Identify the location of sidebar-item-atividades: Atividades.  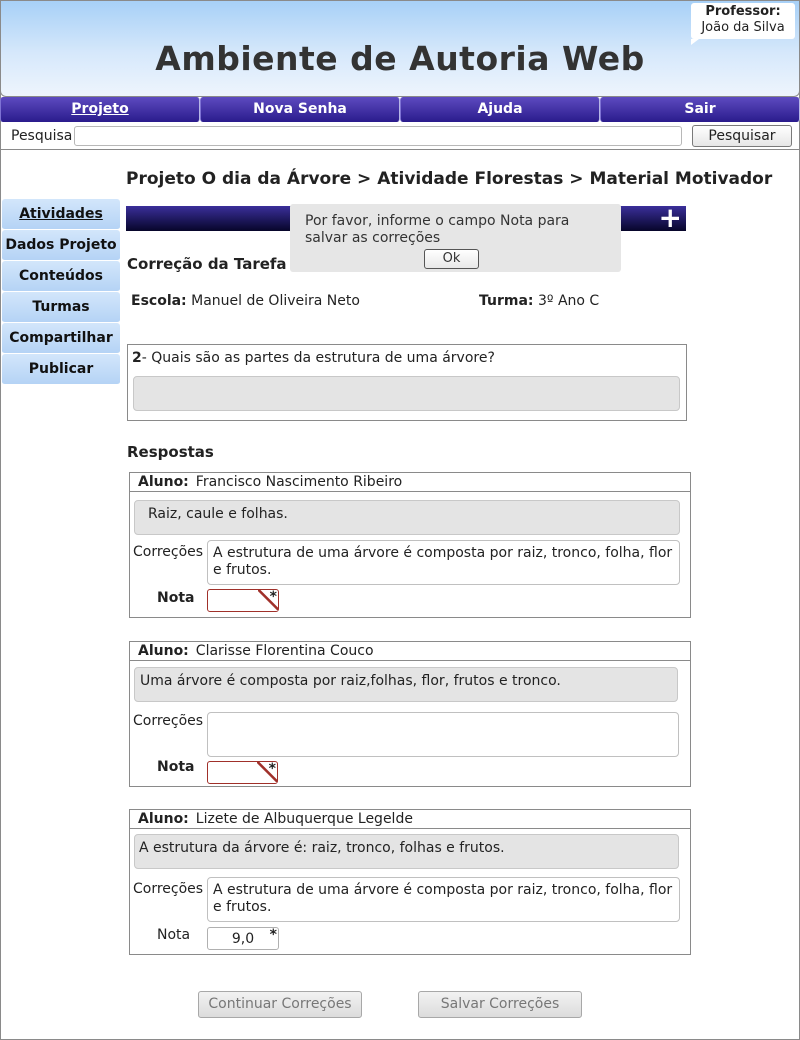
(61, 214).